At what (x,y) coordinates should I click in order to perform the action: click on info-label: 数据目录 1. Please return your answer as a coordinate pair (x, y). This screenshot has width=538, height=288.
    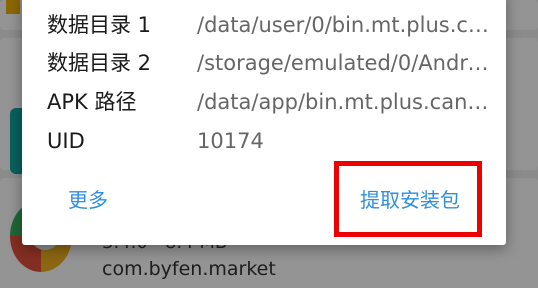
    Looking at the image, I should click on (99, 25).